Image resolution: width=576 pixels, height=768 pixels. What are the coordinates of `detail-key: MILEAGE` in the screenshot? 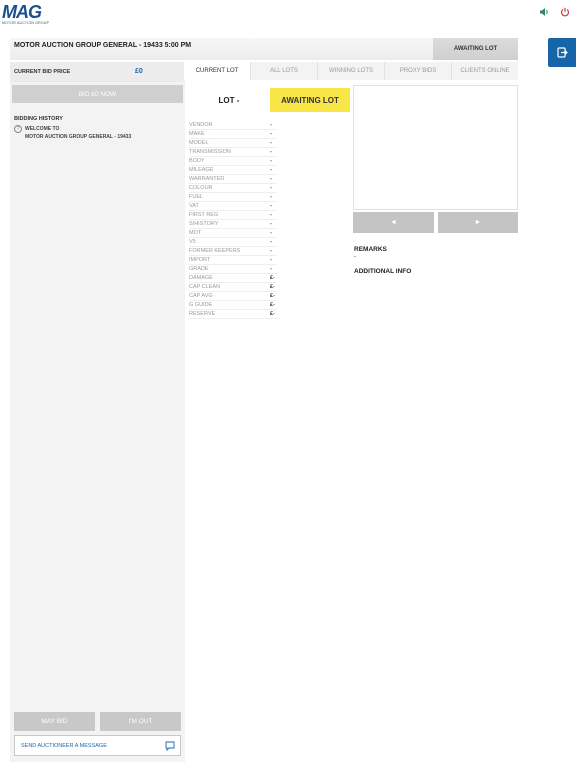 It's located at (201, 170).